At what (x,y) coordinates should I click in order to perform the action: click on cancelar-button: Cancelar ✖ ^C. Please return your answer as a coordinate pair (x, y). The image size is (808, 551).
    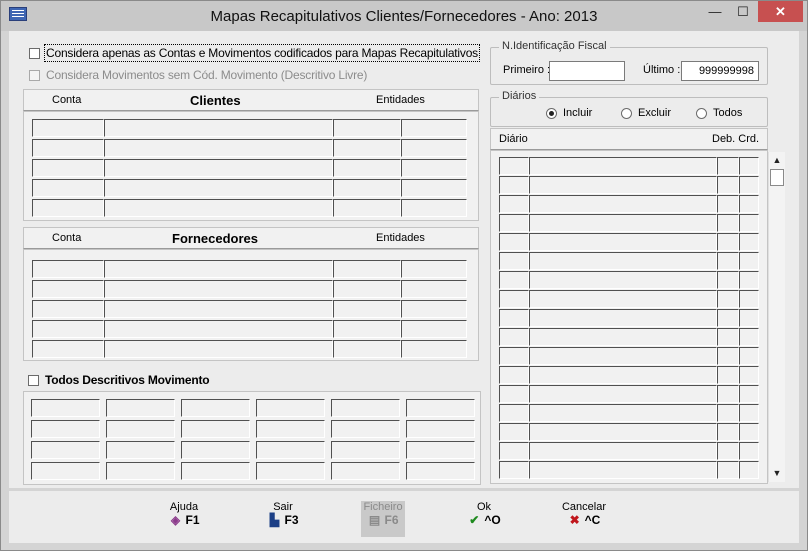
    Looking at the image, I should click on (584, 519).